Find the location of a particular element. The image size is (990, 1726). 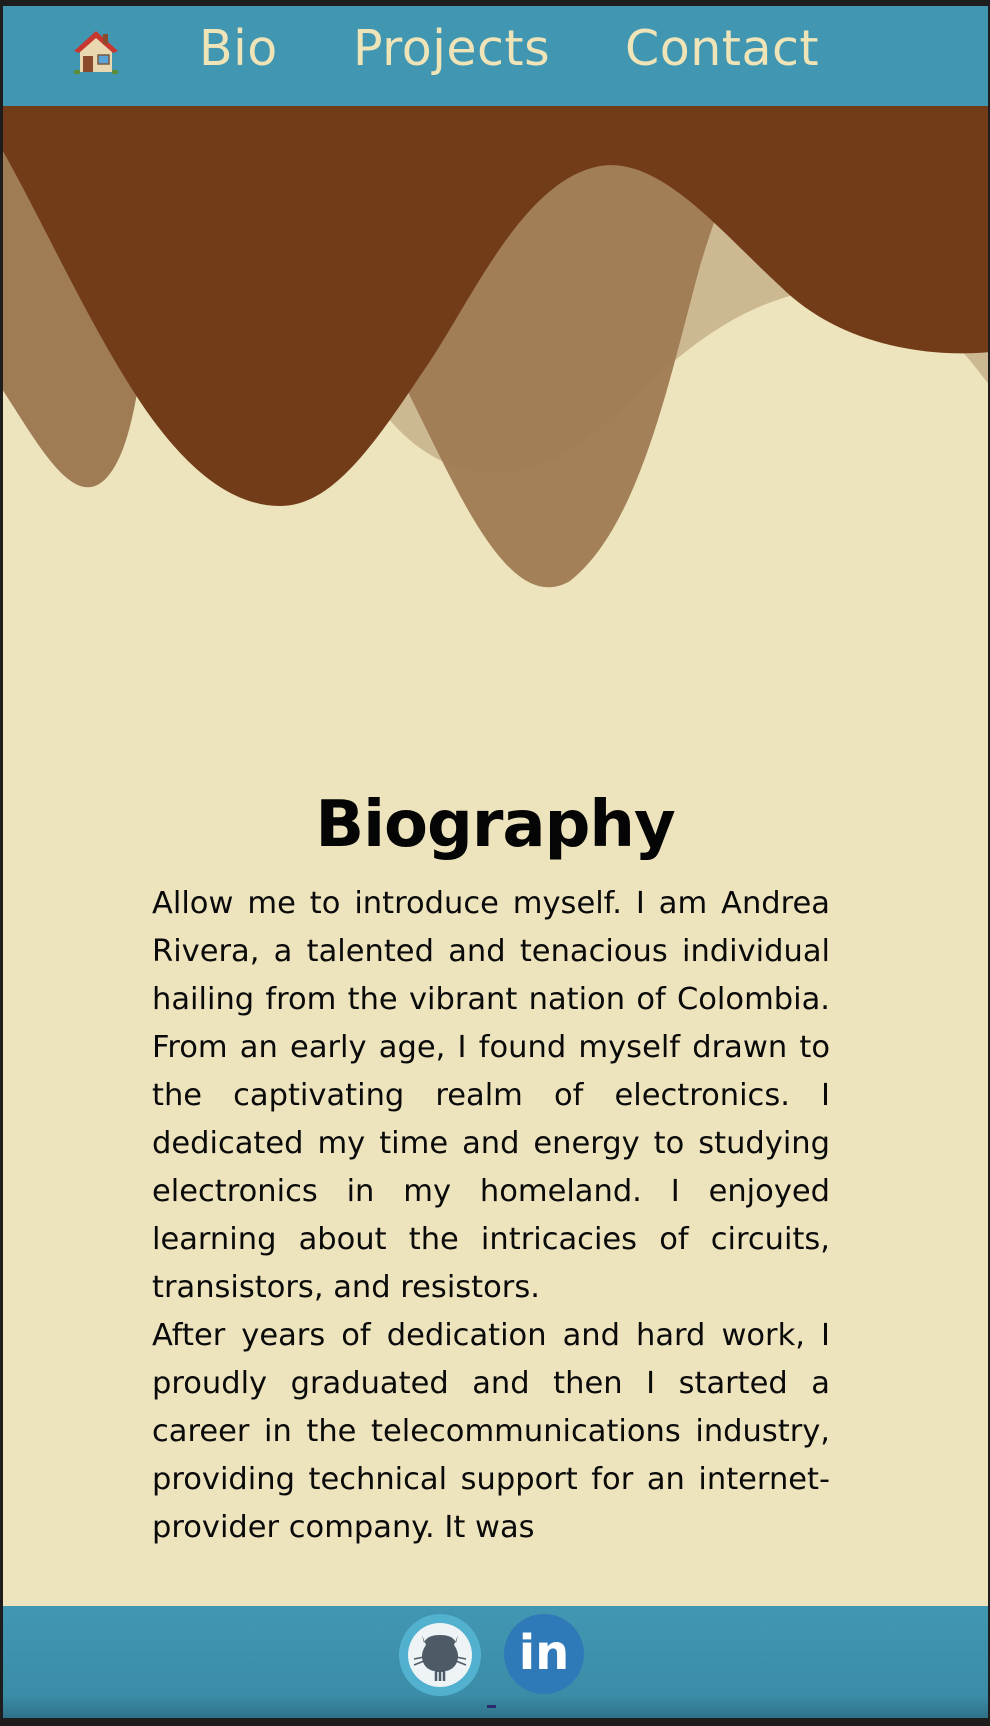

house-icon is located at coordinates (96, 52).